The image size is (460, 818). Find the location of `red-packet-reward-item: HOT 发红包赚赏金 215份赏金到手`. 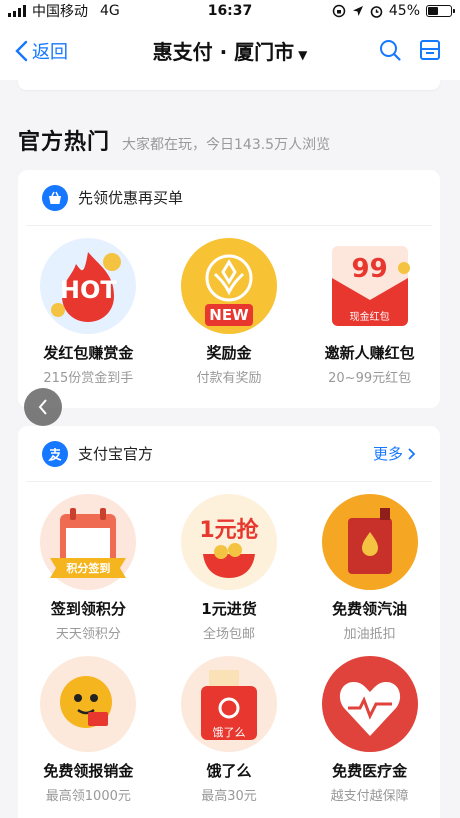

red-packet-reward-item: HOT 发红包赚赏金 215份赏金到手 is located at coordinates (88, 319).